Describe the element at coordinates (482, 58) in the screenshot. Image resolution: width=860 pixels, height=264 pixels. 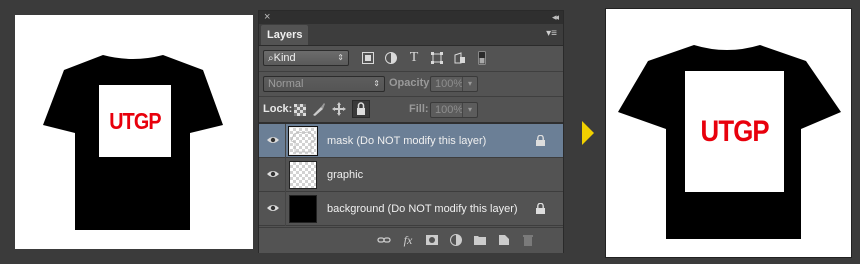
I see `filter-toggle-icon` at that location.